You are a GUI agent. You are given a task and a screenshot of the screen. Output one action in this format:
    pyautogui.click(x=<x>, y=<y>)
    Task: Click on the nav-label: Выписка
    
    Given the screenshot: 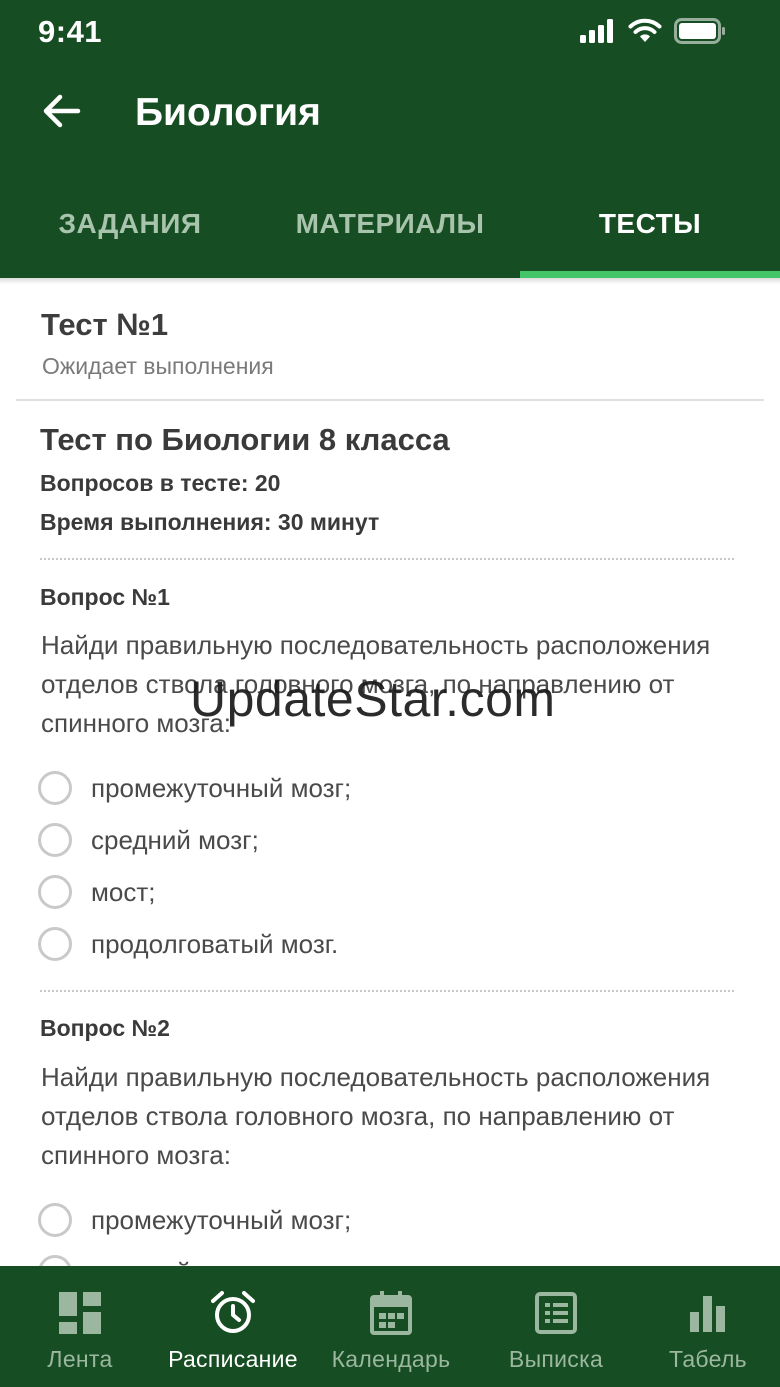 What is the action you would take?
    pyautogui.click(x=556, y=1359)
    